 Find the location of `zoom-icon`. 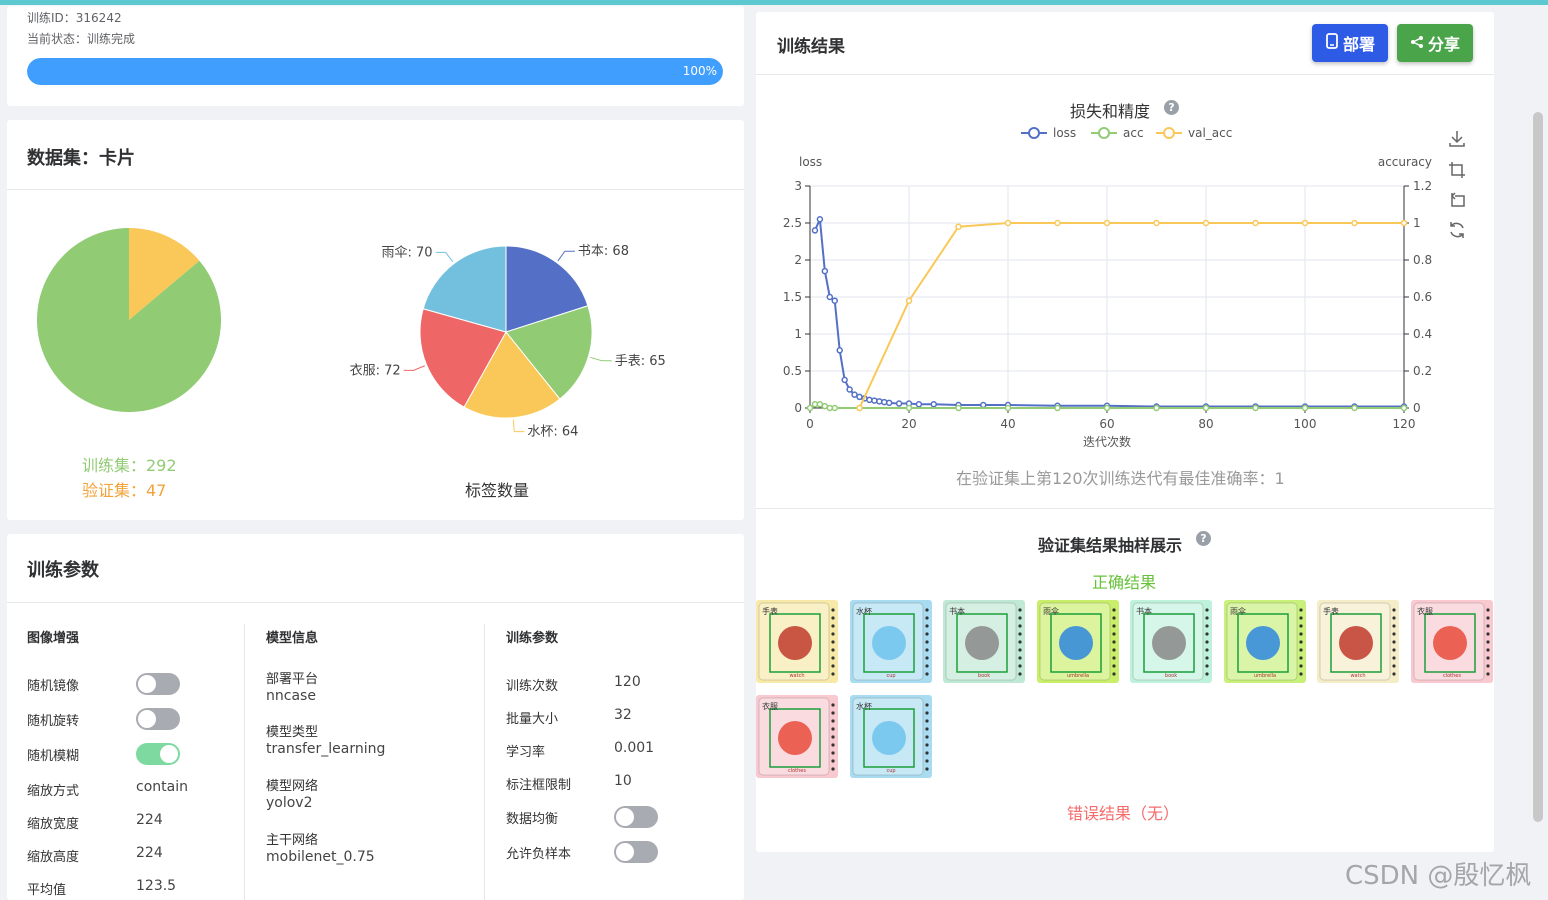

zoom-icon is located at coordinates (1457, 170).